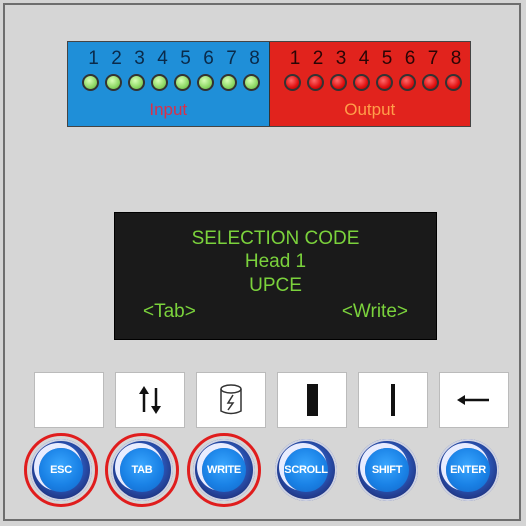  I want to click on esc-button-label: ESC, so click(61, 470).